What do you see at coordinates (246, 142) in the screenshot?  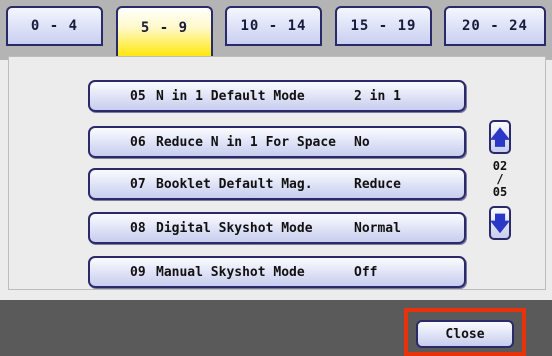 I see `setting-name: Reduce N in 1 For Space` at bounding box center [246, 142].